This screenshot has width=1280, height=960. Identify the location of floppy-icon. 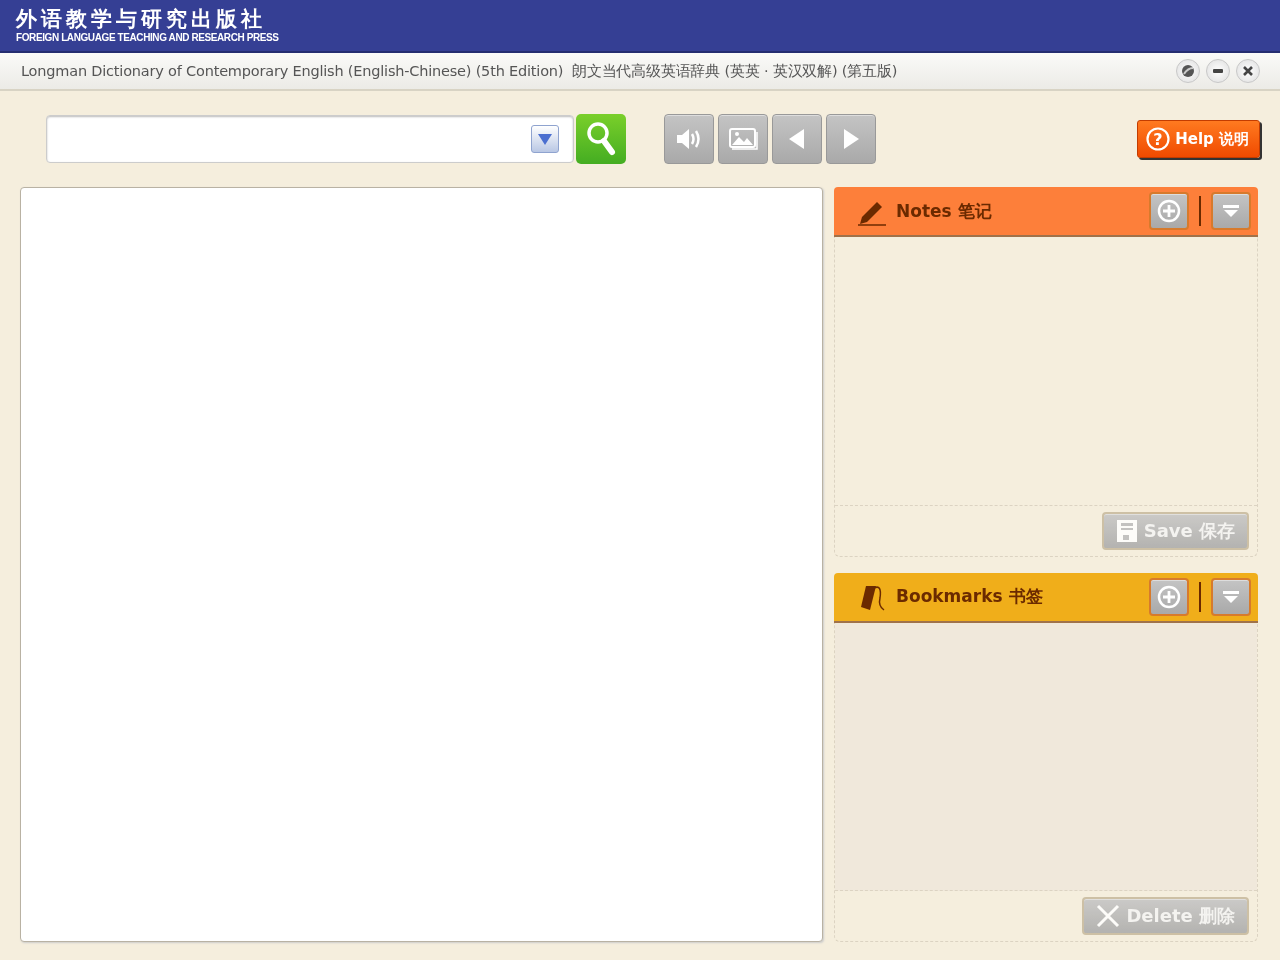
(1126, 530).